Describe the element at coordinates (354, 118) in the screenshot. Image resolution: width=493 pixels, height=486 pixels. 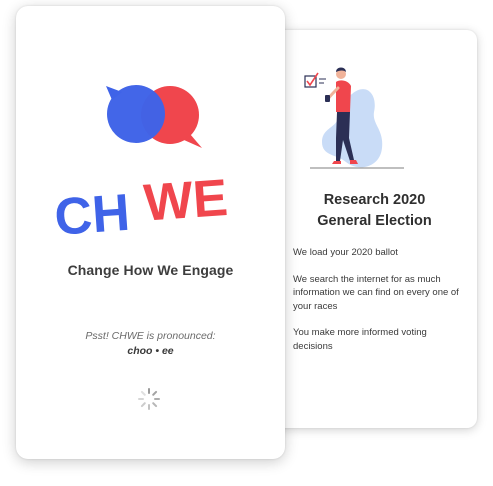
I see `voter-with-phone-illustration` at that location.